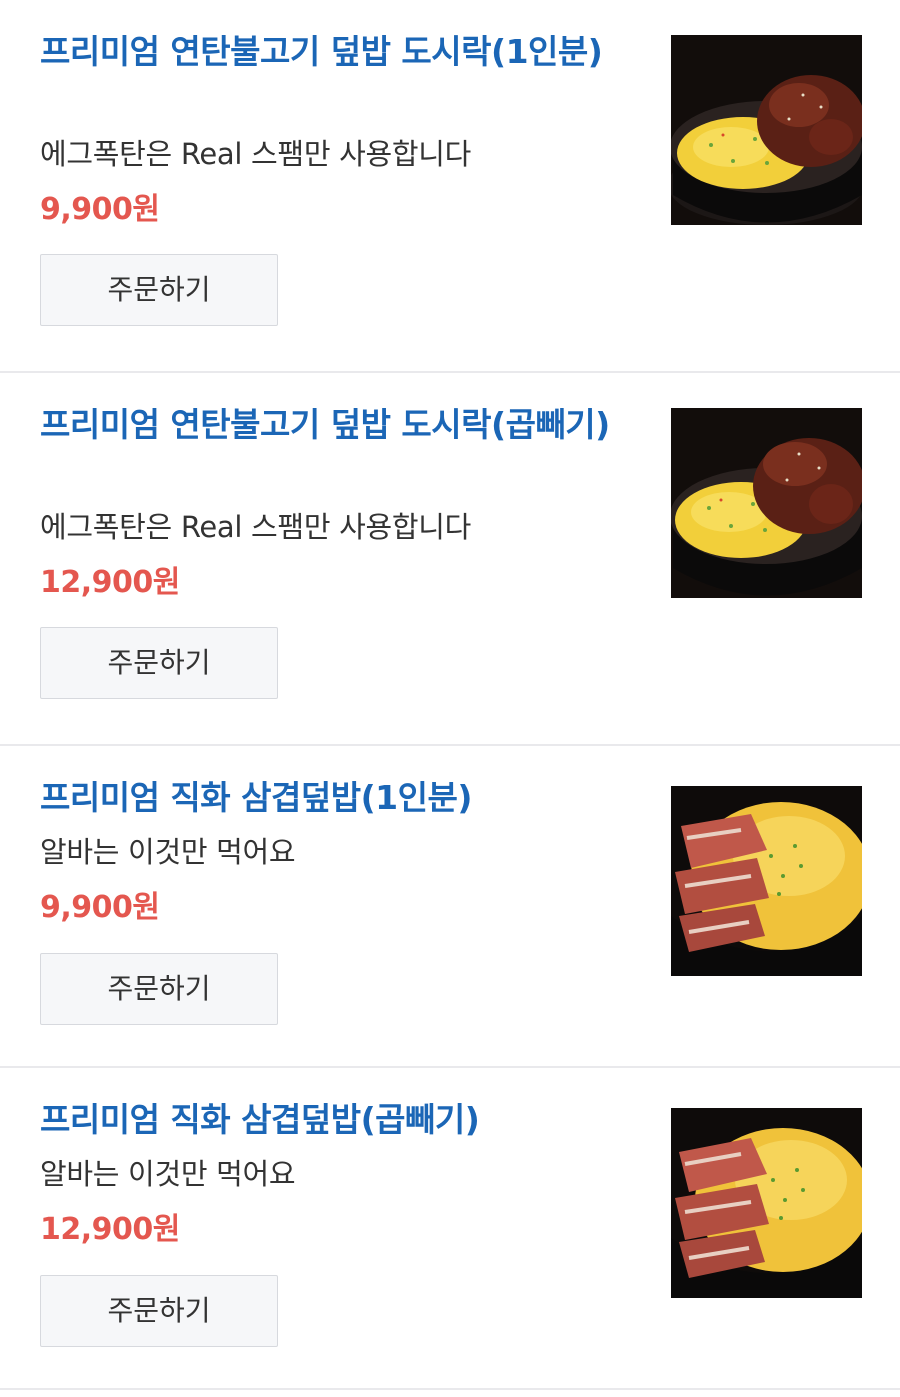 The height and width of the screenshot is (1397, 900). I want to click on menu-item-title: 프리미엄 연탄불고기 덮밥 도시락(곱빼기), so click(340, 425).